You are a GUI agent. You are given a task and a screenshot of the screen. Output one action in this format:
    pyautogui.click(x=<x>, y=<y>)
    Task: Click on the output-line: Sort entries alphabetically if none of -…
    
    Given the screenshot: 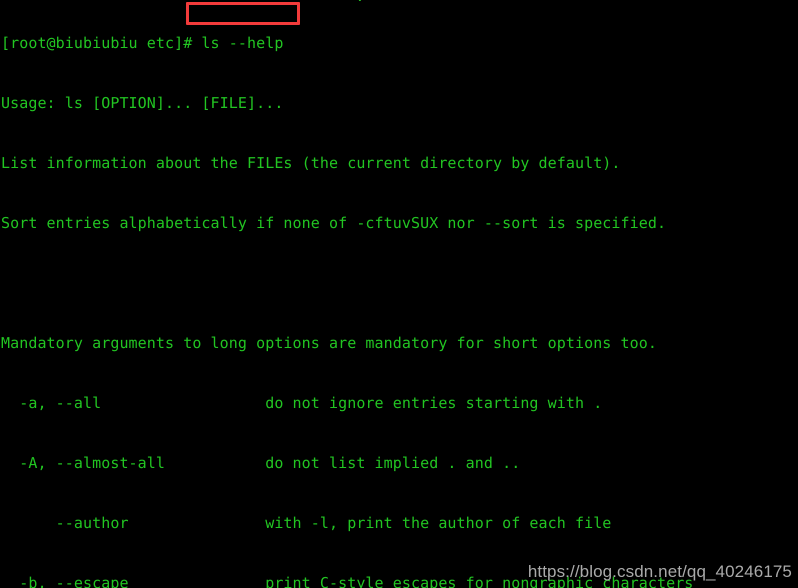 What is the action you would take?
    pyautogui.click(x=334, y=223)
    